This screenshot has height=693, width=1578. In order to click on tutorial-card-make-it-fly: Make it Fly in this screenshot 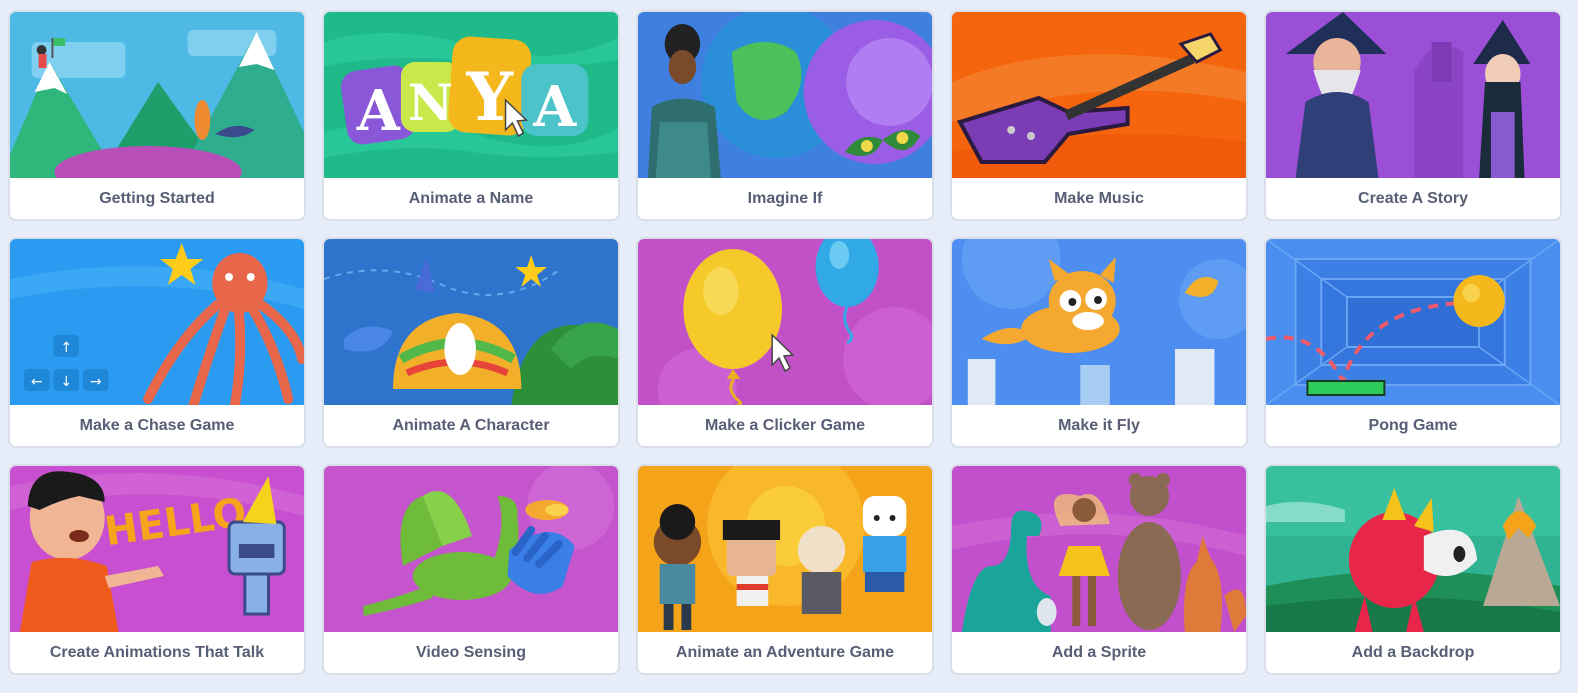, I will do `click(1099, 342)`.